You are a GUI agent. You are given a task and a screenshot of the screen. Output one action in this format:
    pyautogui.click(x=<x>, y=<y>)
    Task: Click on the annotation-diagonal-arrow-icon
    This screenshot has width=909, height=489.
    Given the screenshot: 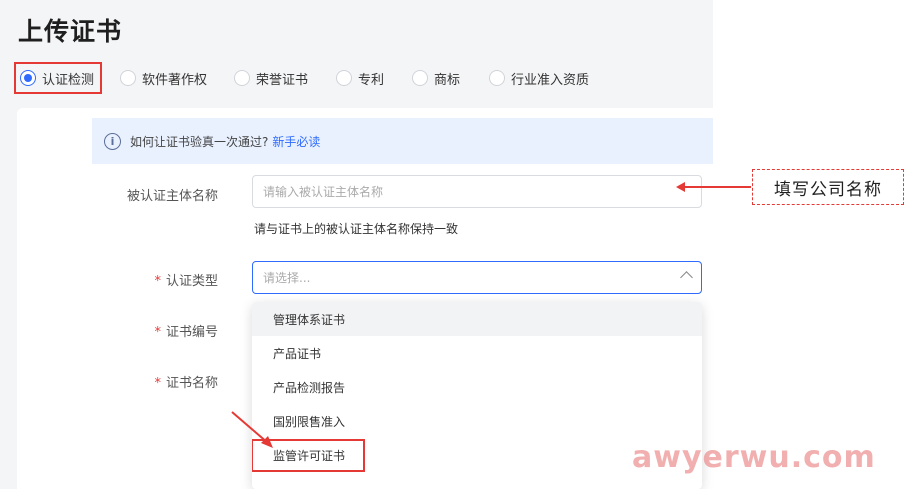 What is the action you would take?
    pyautogui.click(x=252, y=429)
    